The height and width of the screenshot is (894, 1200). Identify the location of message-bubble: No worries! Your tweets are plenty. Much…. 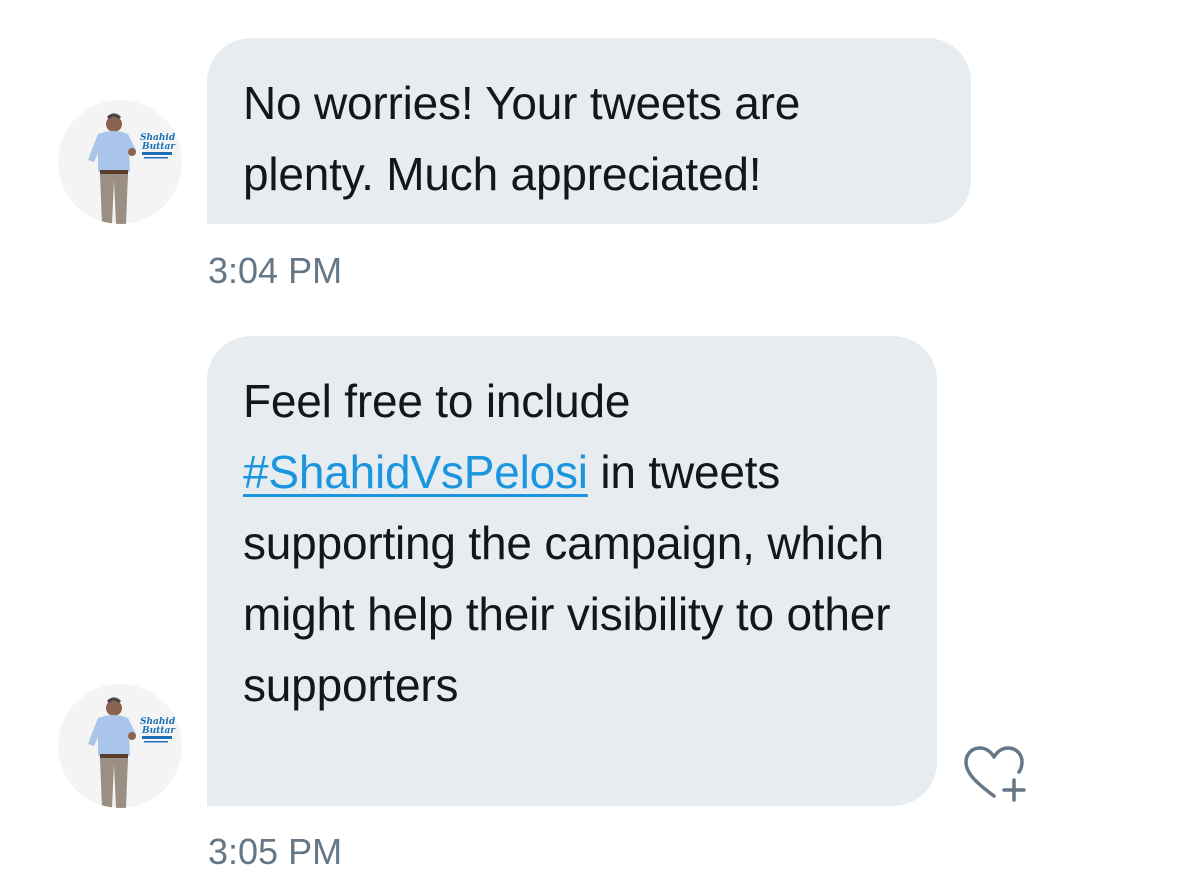
(589, 131).